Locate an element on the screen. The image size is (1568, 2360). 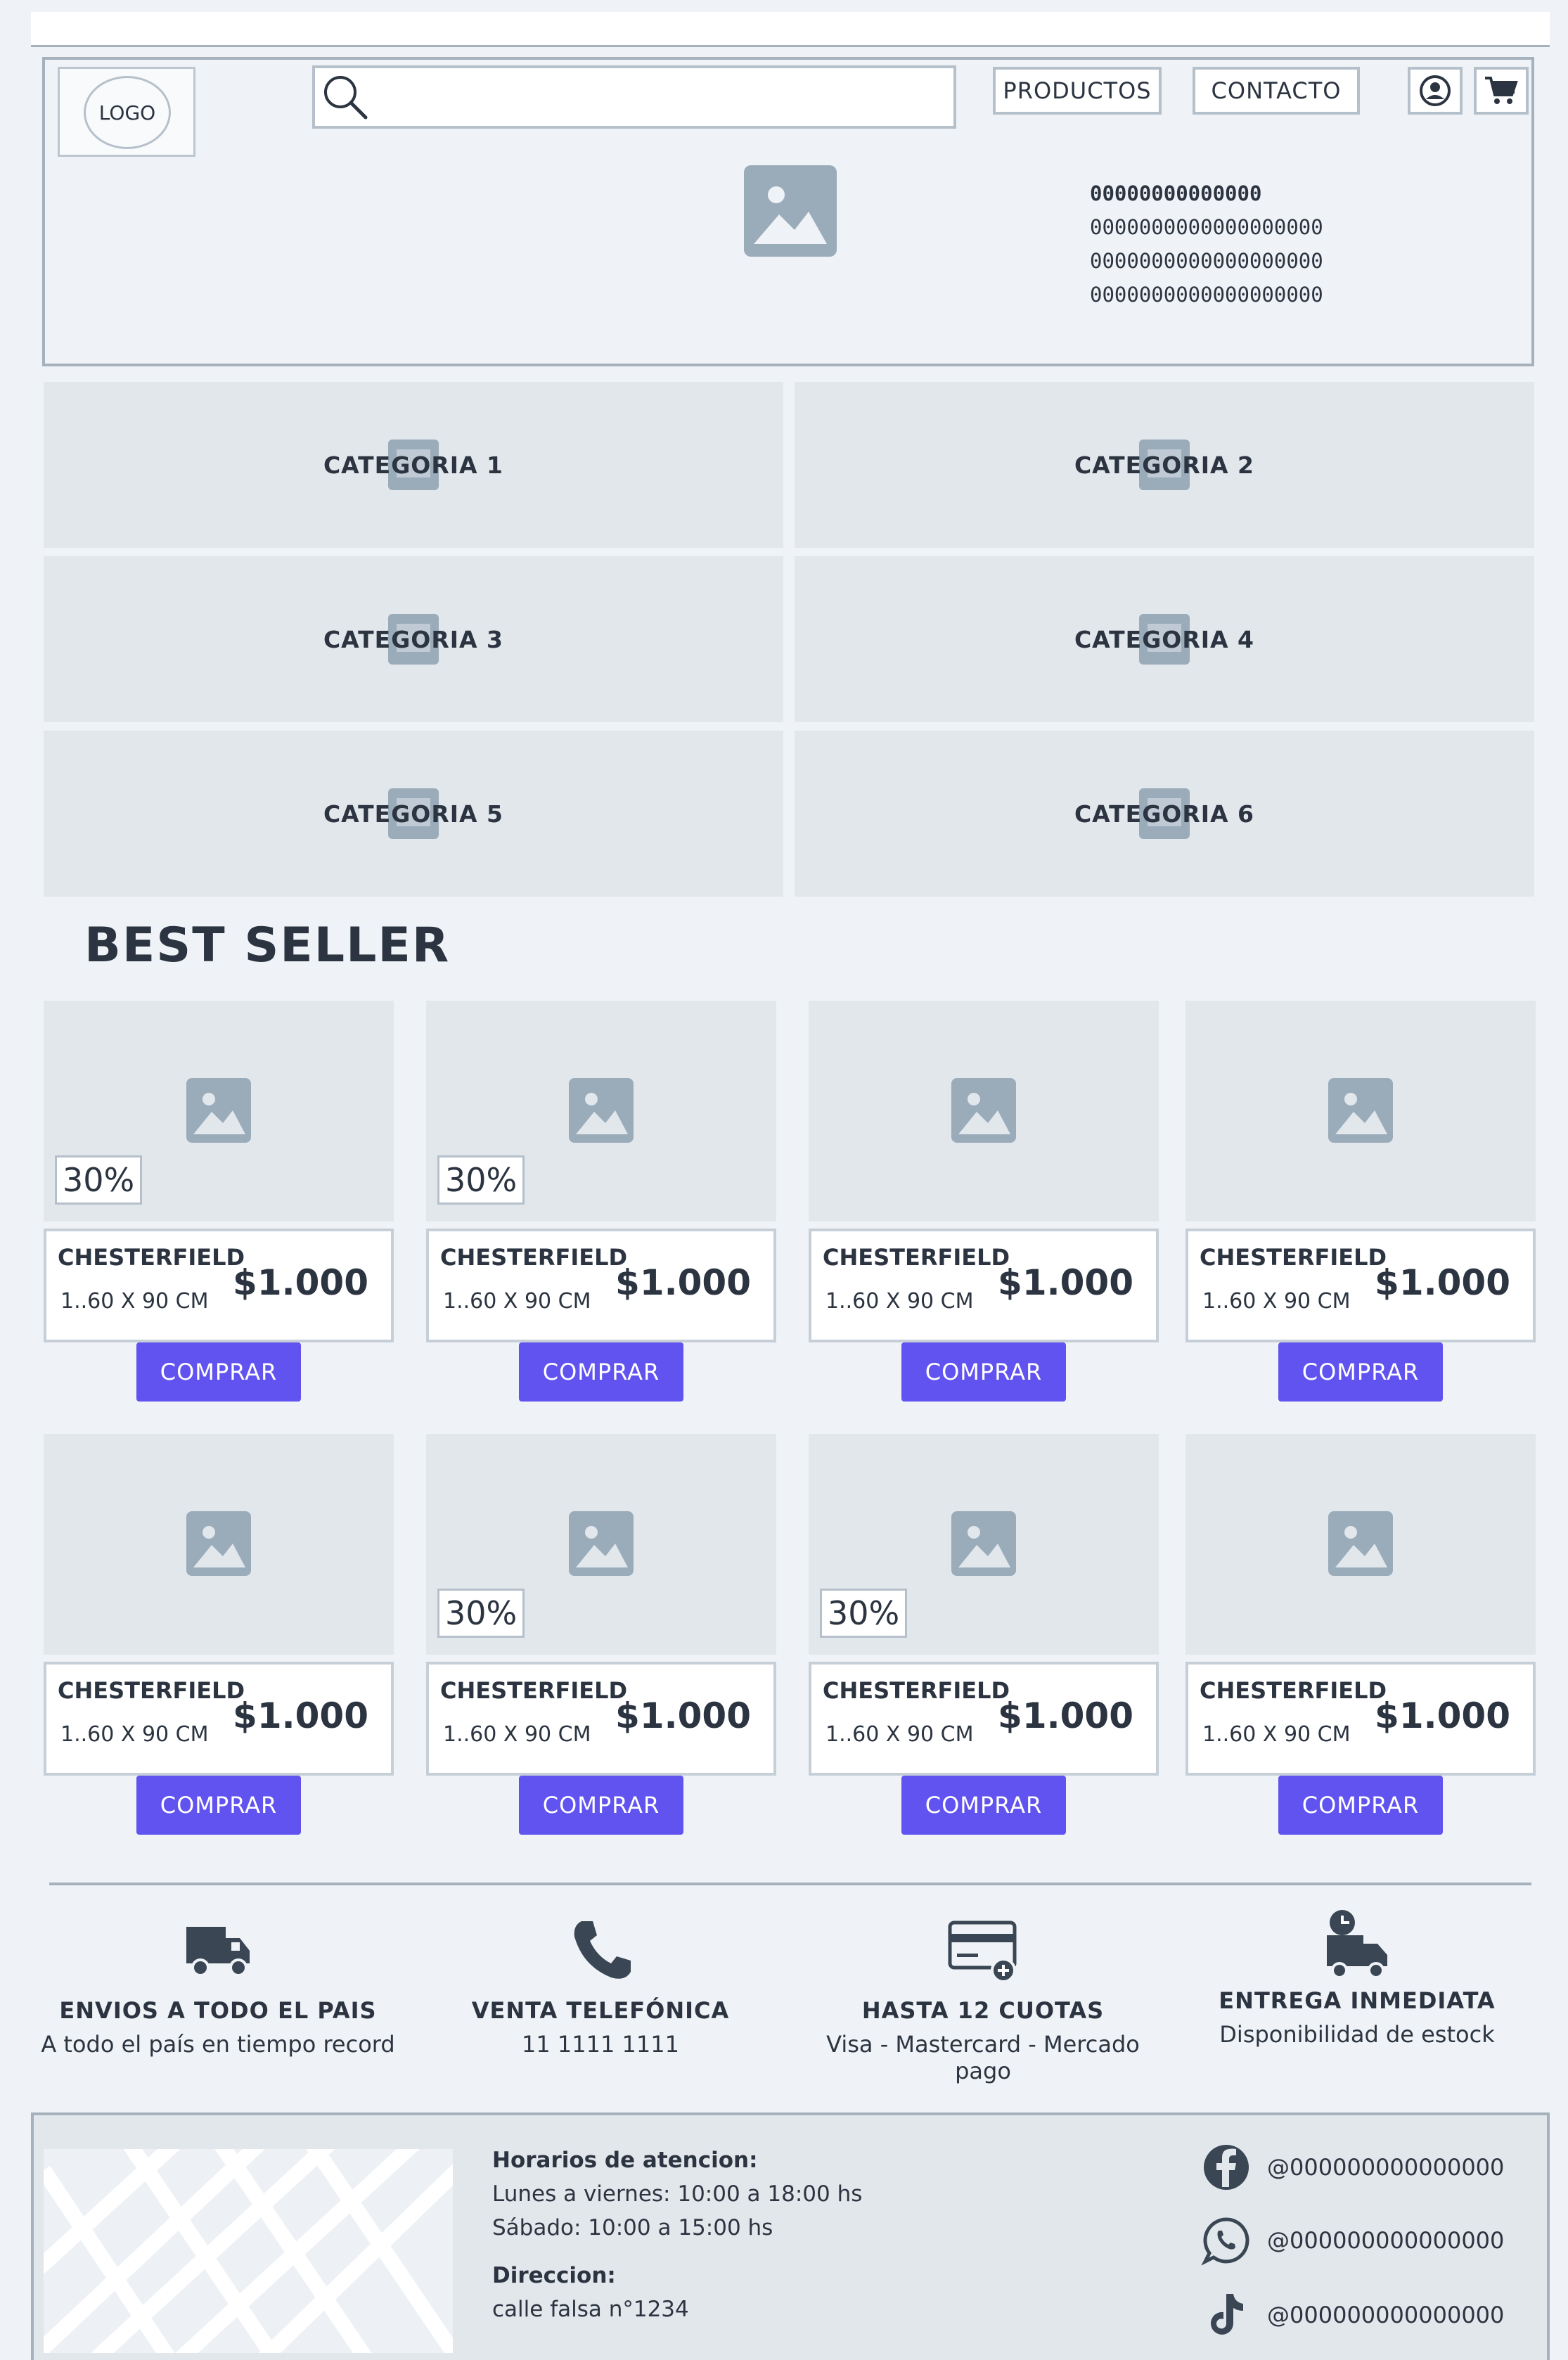
hours-saturday: Sábado: 10:00 a 15:00 hs is located at coordinates (632, 2227).